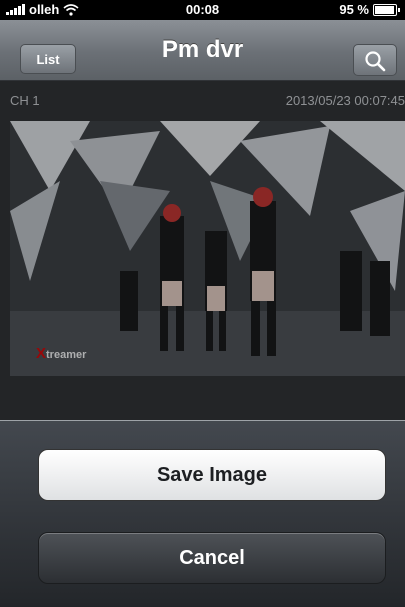 The height and width of the screenshot is (607, 405). Describe the element at coordinates (202, 10) in the screenshot. I see `status-bar: olleh 00:08 95 %` at that location.